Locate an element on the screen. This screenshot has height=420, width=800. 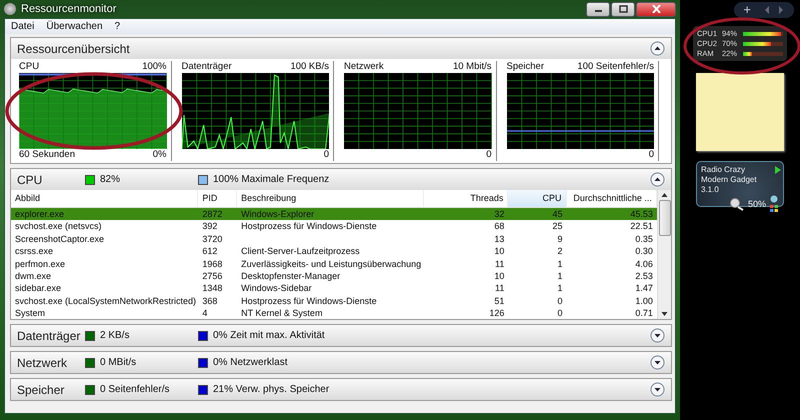
column-header: Abbild is located at coordinates (104, 198).